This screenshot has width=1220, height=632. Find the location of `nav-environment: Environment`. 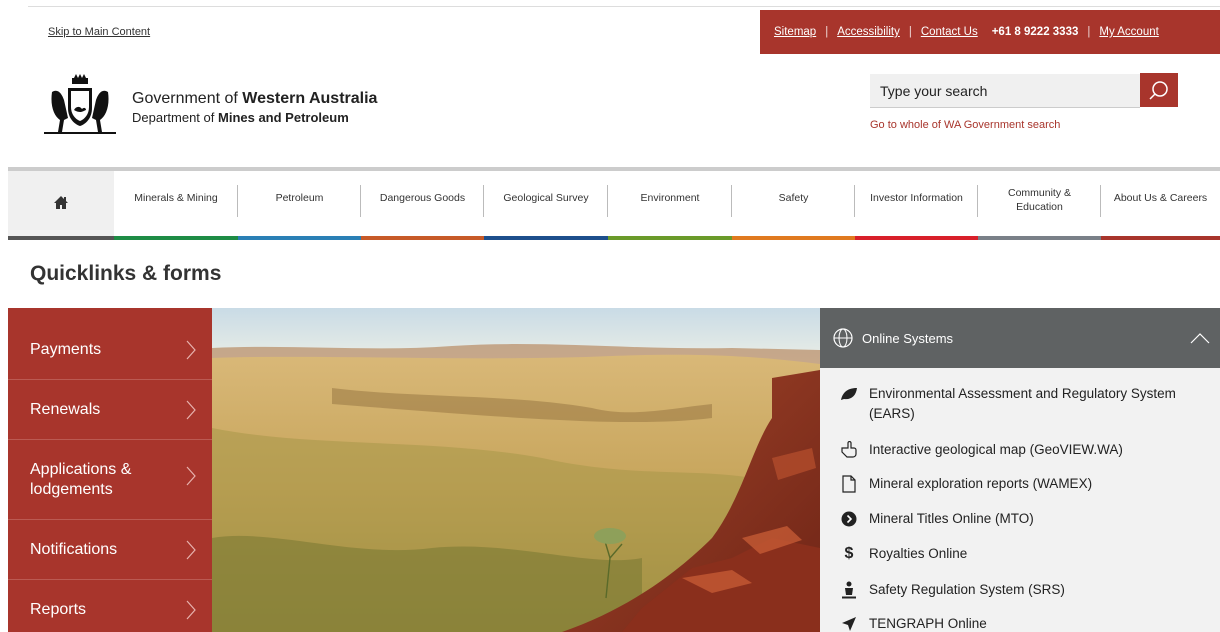

nav-environment: Environment is located at coordinates (670, 205).